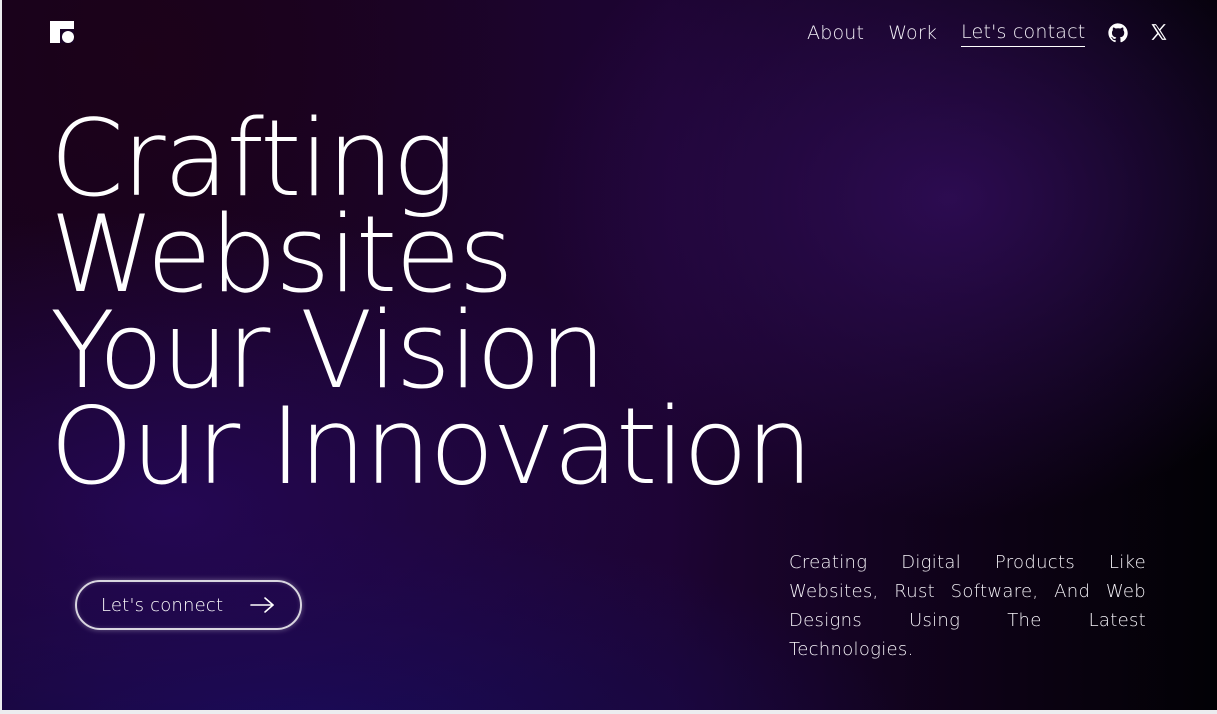 The image size is (1217, 714). I want to click on lets-connect-button: Let's connect, so click(188, 605).